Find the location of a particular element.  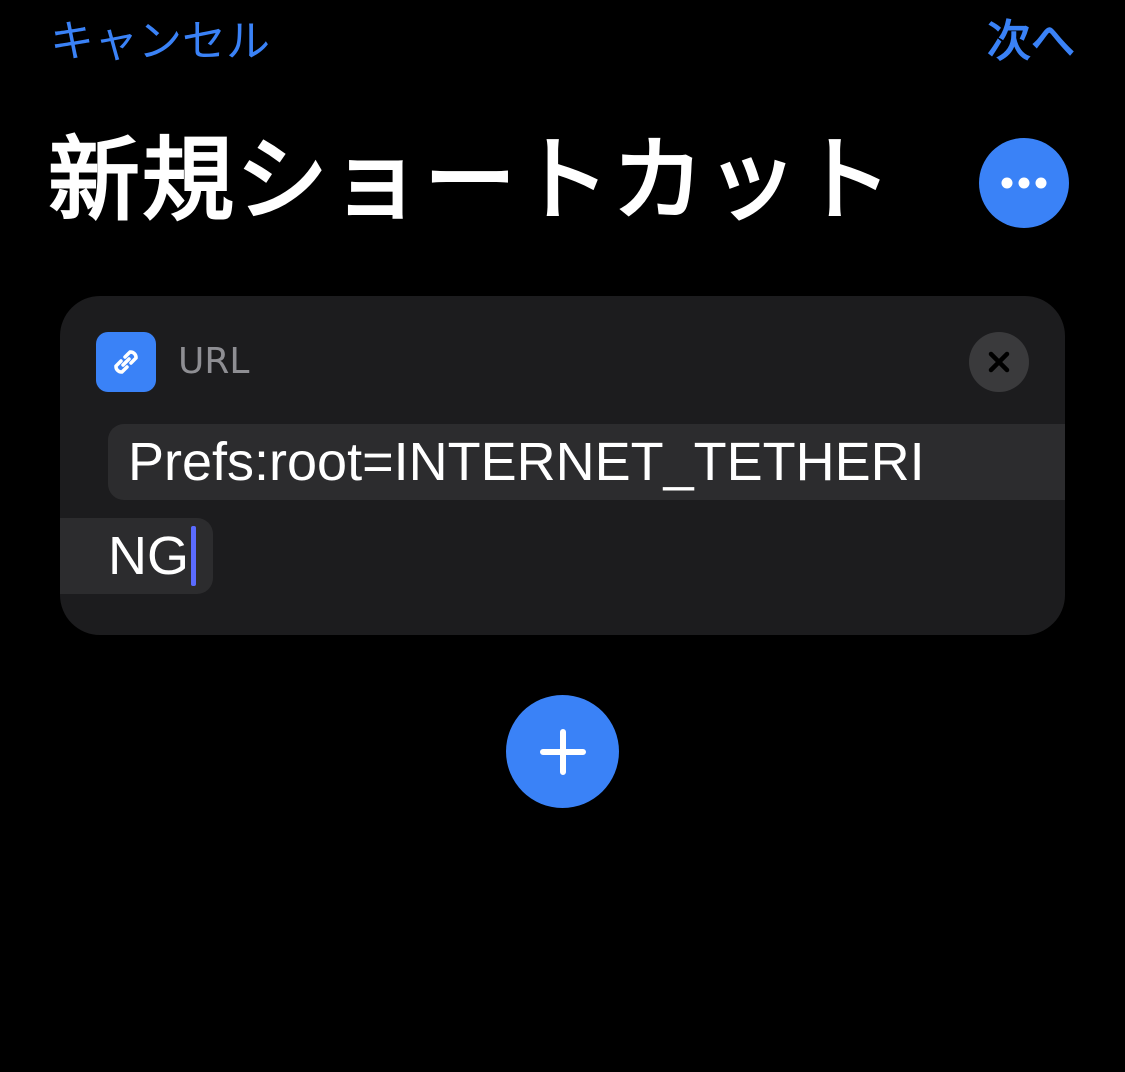

add-action-button is located at coordinates (562, 751).